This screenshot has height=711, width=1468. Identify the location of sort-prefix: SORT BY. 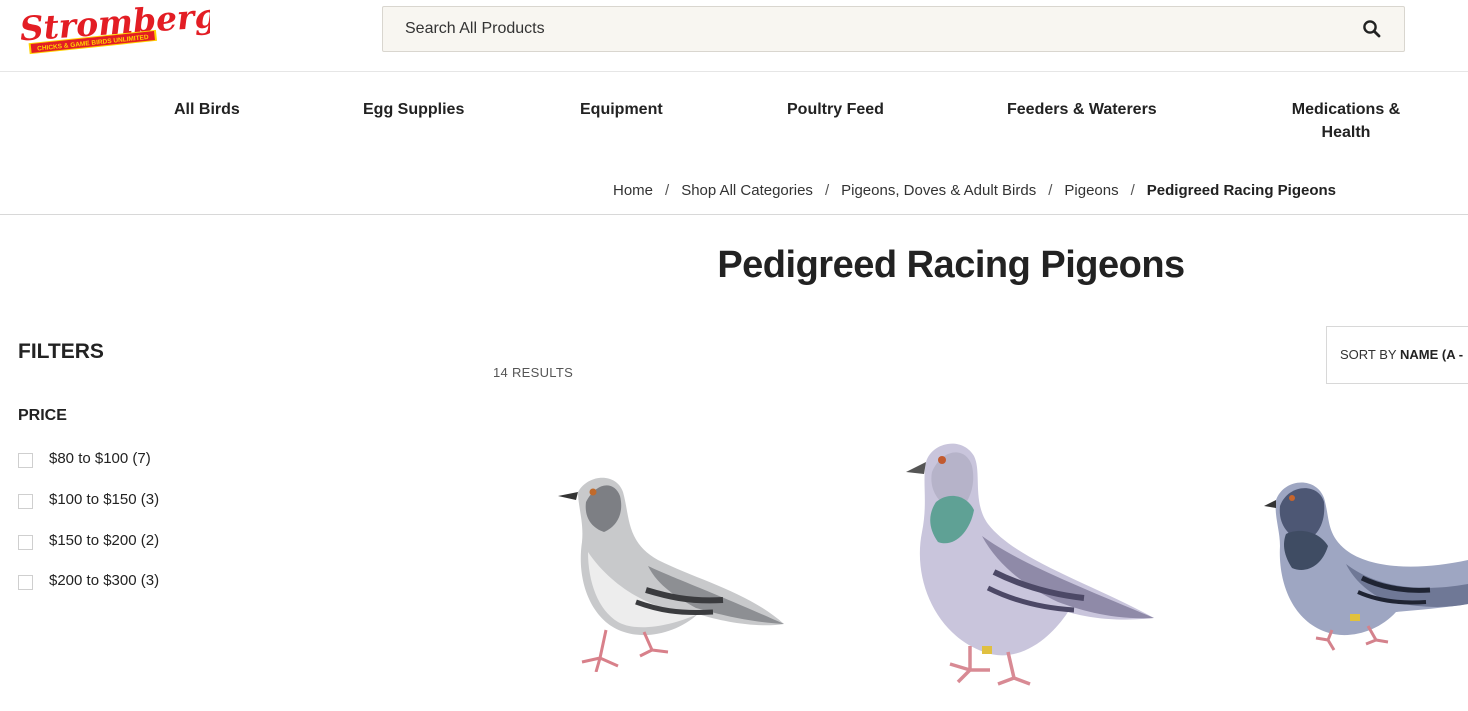
(1368, 354).